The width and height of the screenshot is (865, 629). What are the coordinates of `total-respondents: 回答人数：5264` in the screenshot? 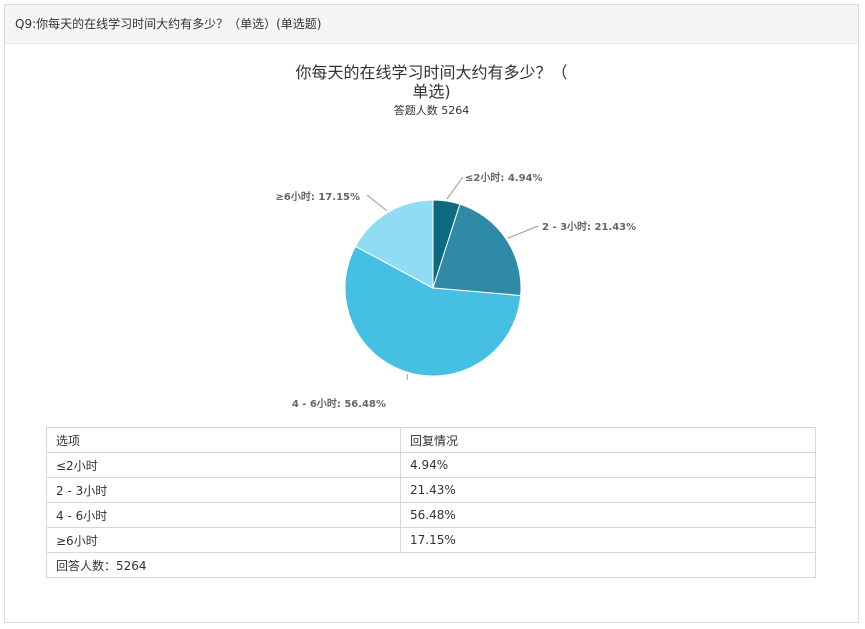 It's located at (431, 565).